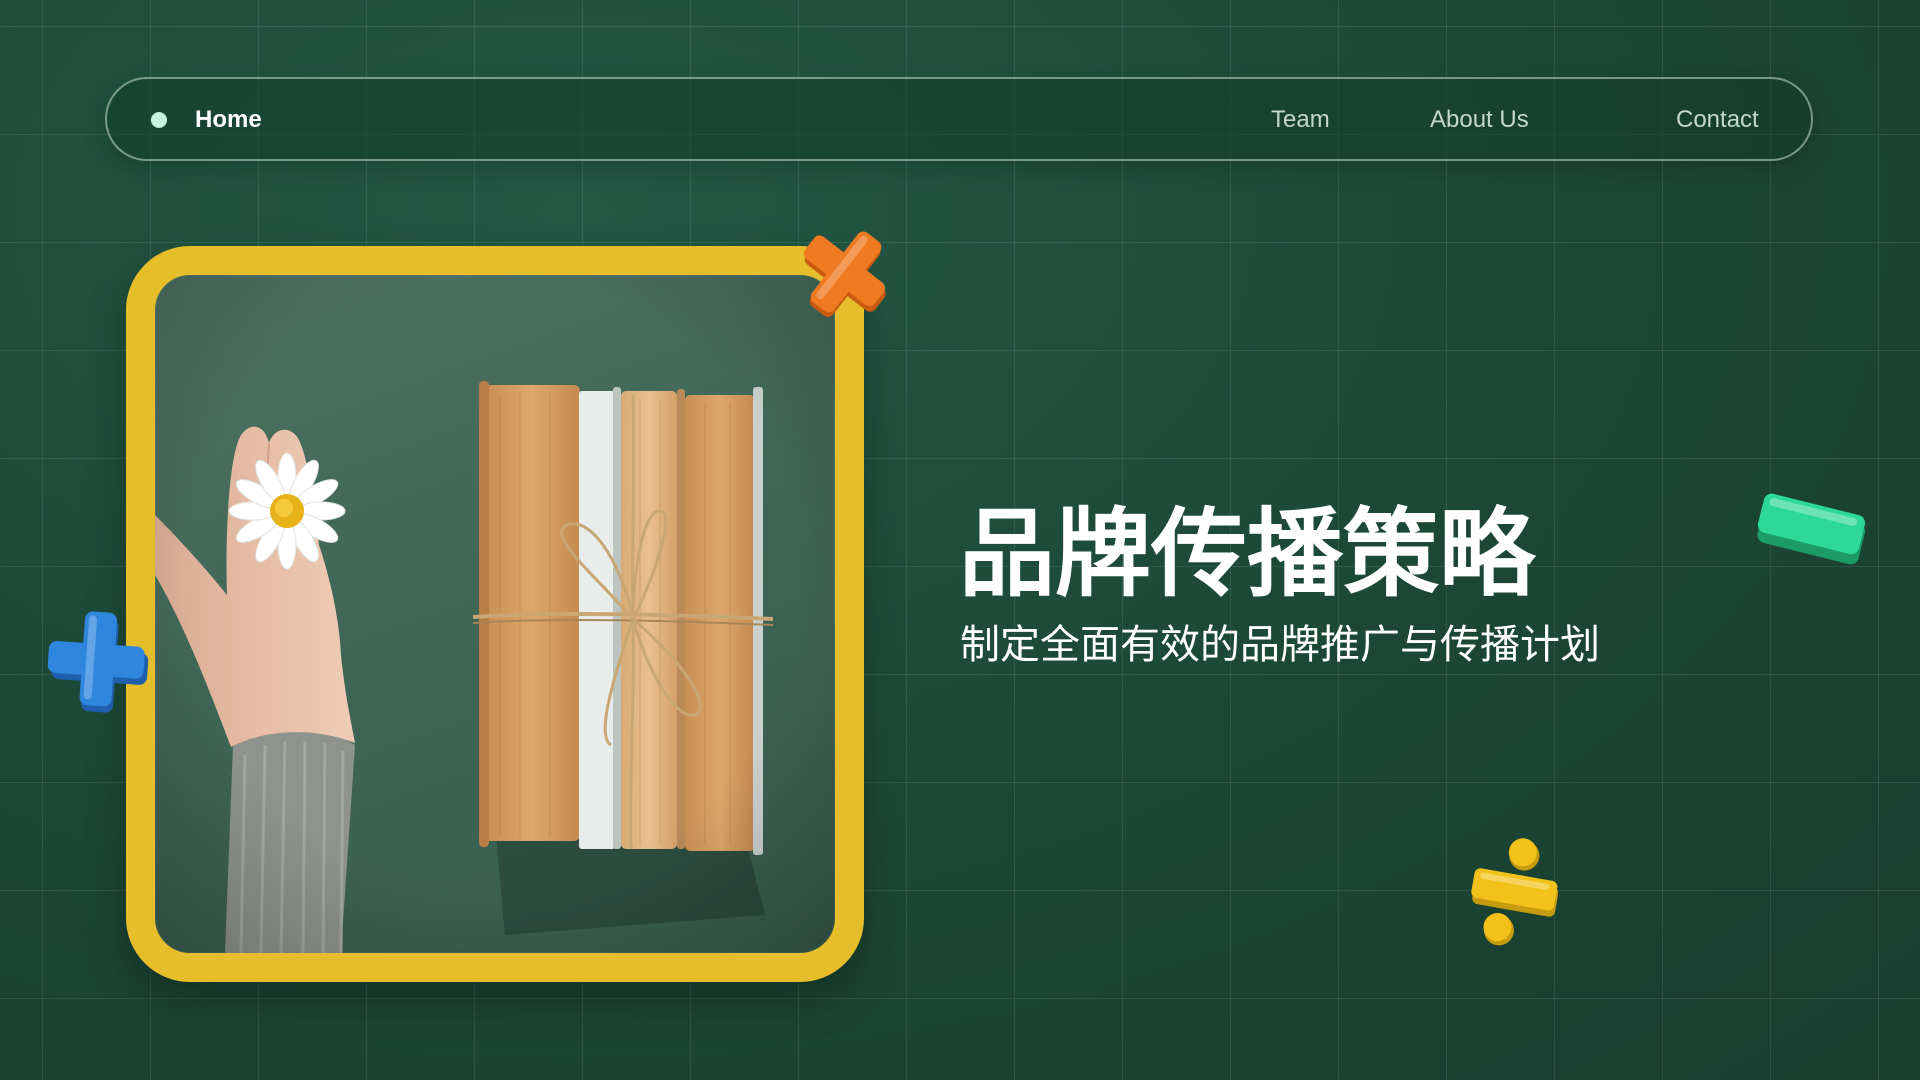  Describe the element at coordinates (1811, 529) in the screenshot. I see `minus-icon` at that location.